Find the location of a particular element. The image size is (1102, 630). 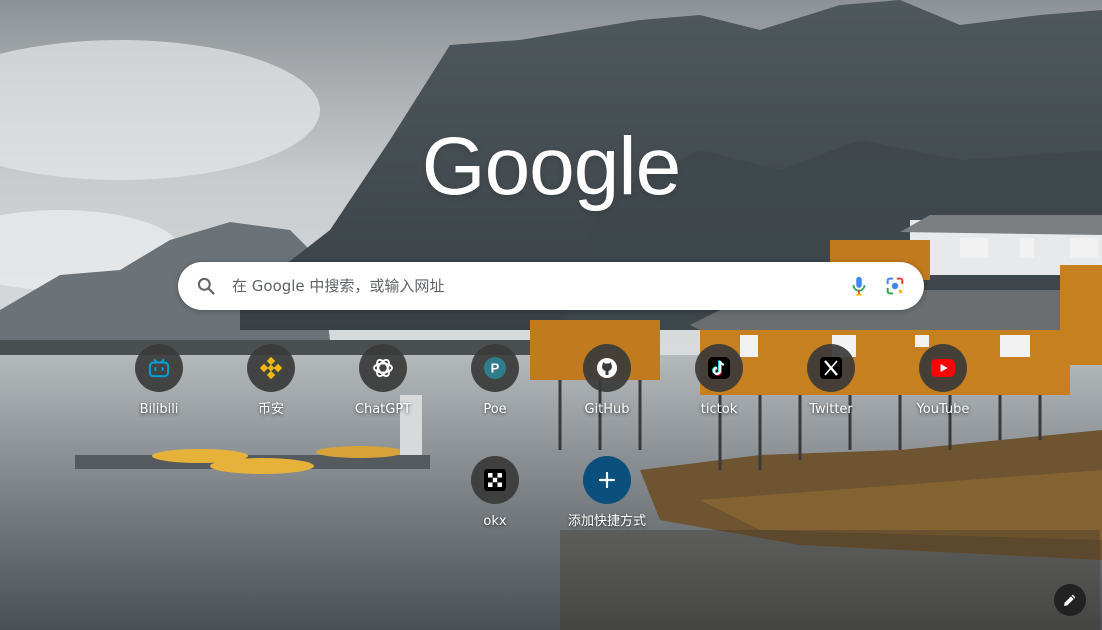

shortcut-github: GitHub is located at coordinates (607, 397).